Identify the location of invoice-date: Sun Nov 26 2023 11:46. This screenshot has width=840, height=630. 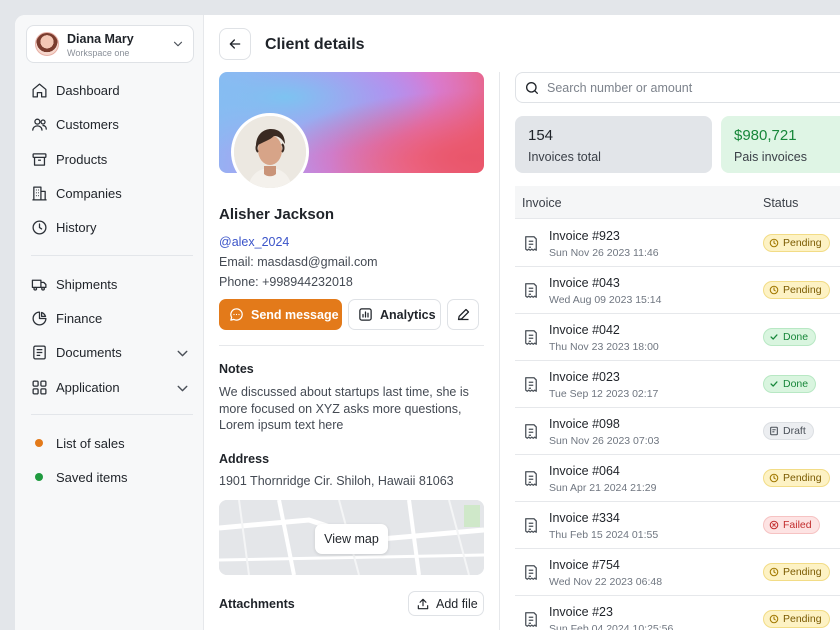
(604, 253).